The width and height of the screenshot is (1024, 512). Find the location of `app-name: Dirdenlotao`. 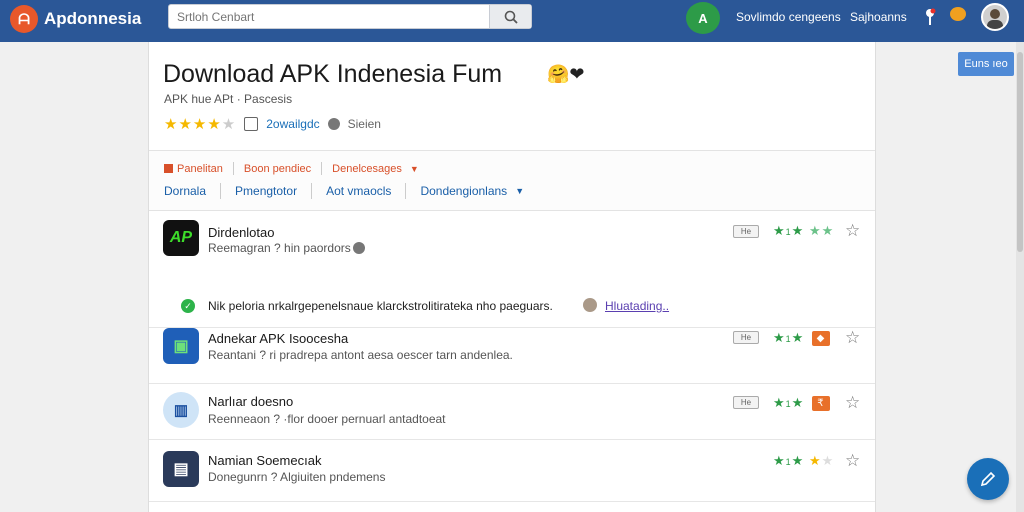

app-name: Dirdenlotao is located at coordinates (241, 232).